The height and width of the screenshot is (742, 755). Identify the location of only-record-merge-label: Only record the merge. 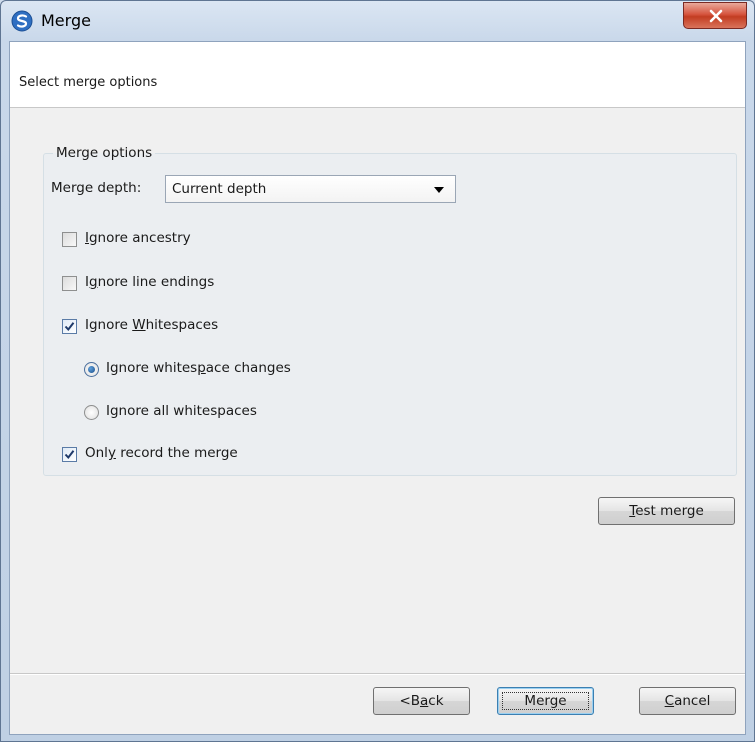
(161, 453).